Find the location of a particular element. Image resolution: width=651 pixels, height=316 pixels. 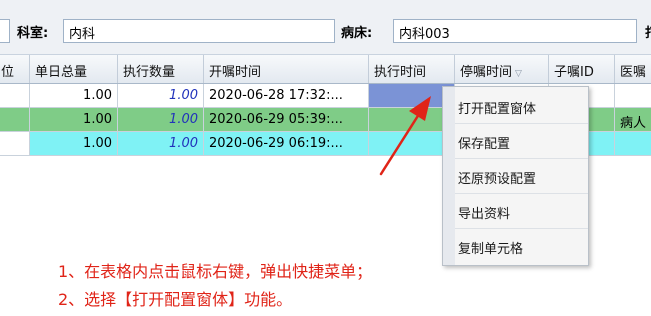

bed-field: 内科003 is located at coordinates (515, 31).